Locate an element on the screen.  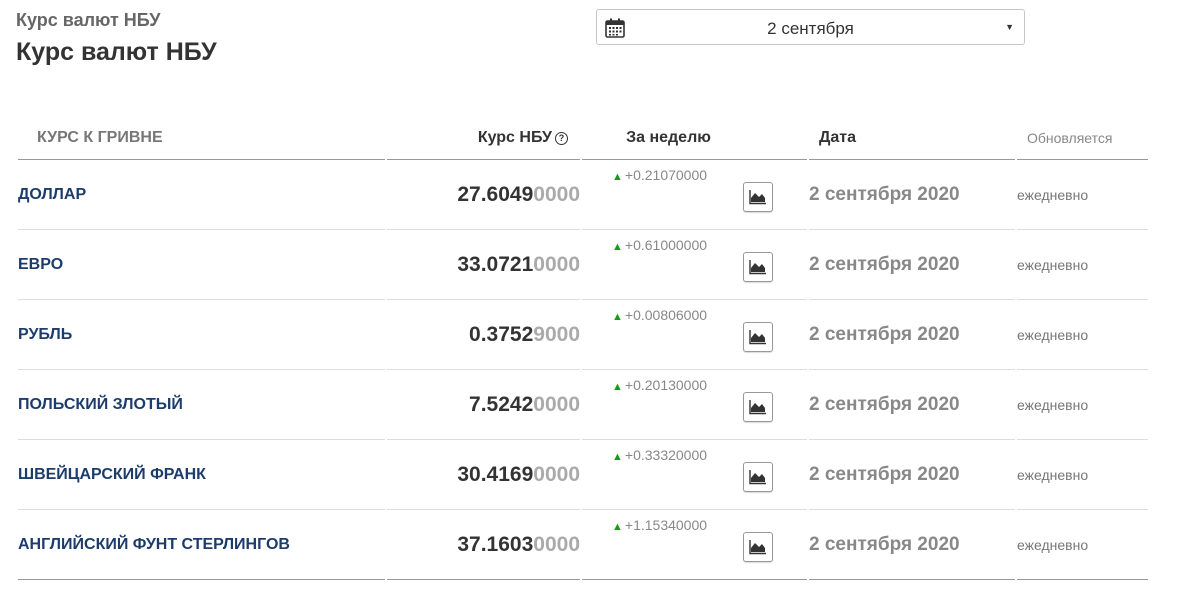
header-rate: Курс НБУ? is located at coordinates (483, 138).